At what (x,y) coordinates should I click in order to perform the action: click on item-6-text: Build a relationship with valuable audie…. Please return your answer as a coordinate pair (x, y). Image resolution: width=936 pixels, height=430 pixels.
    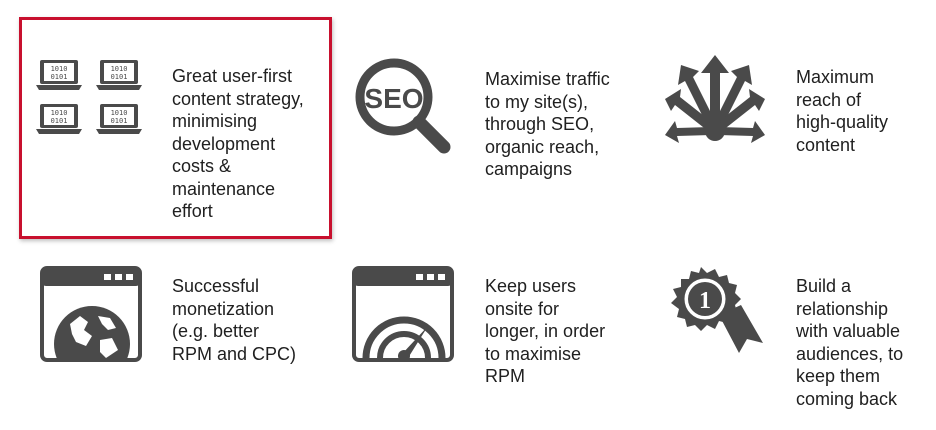
    Looking at the image, I should click on (850, 342).